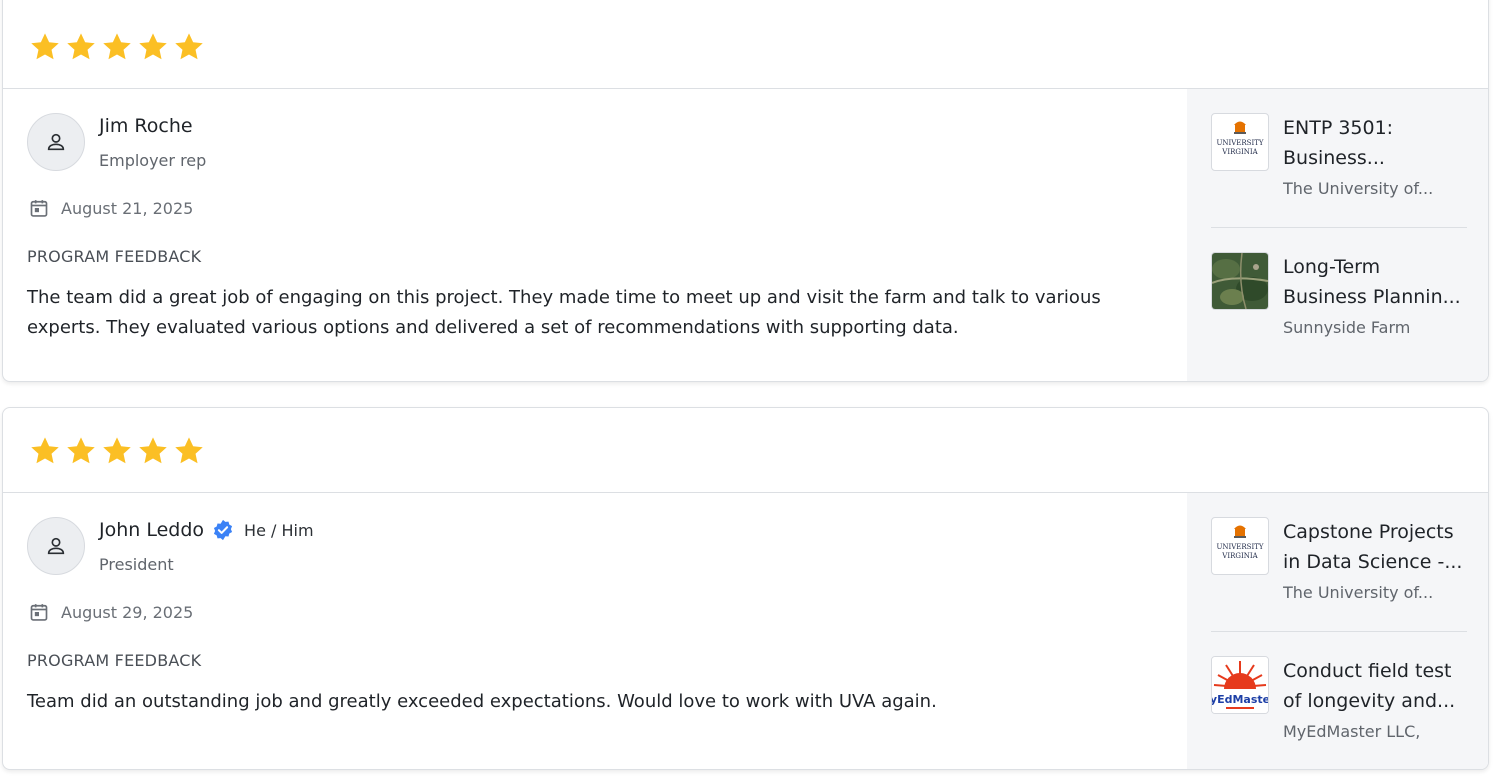 This screenshot has width=1500, height=779. I want to click on review-date-row: August 21, 2025, so click(111, 208).